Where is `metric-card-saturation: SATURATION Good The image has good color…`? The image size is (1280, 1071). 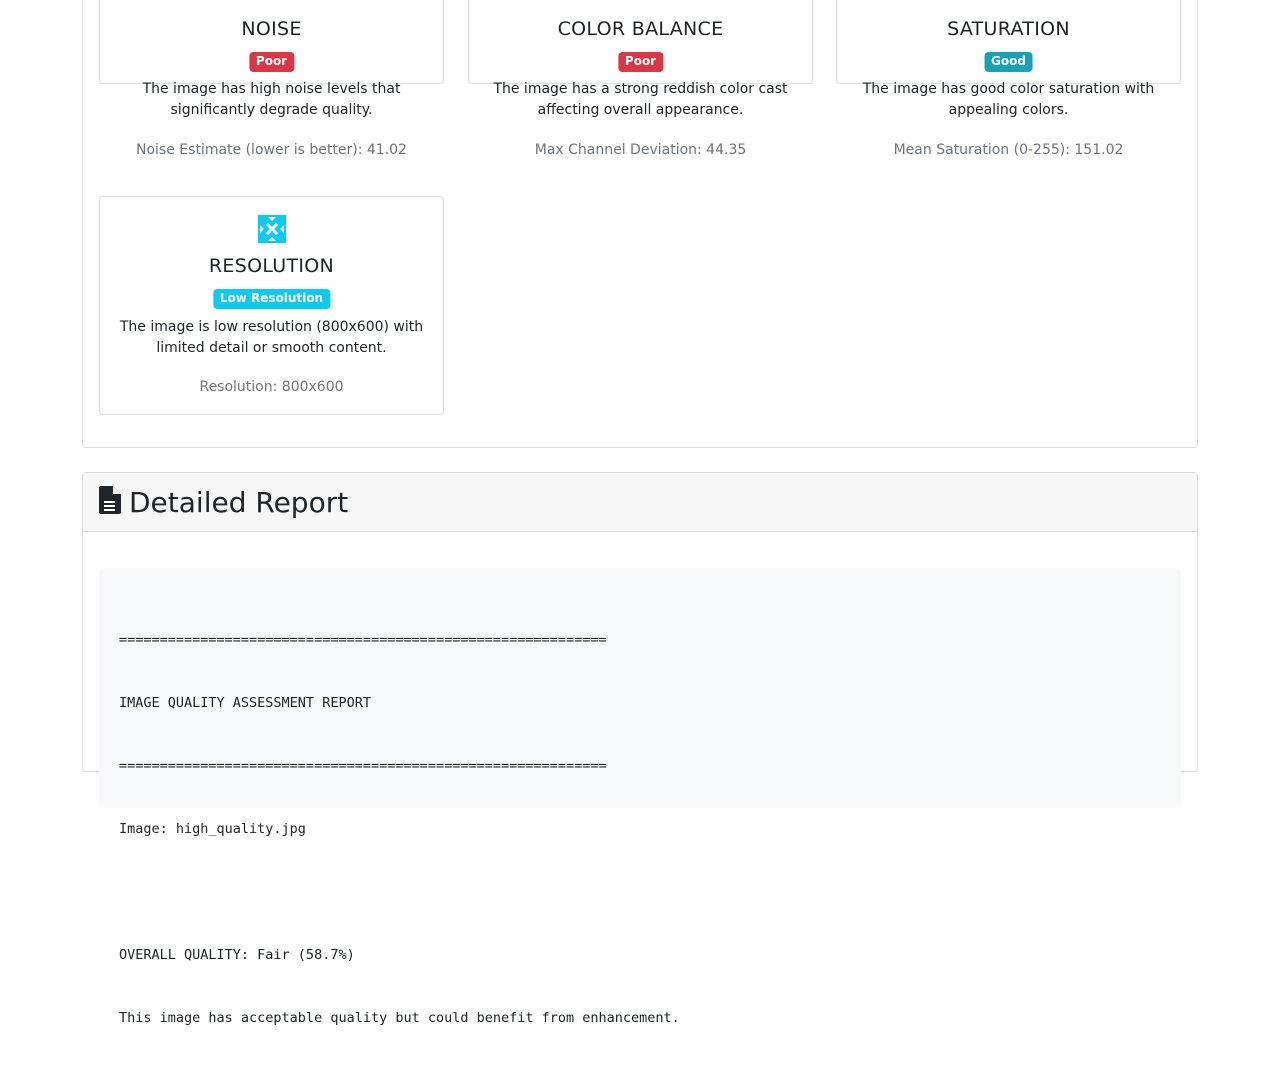 metric-card-saturation: SATURATION Good The image has good color… is located at coordinates (1008, 79).